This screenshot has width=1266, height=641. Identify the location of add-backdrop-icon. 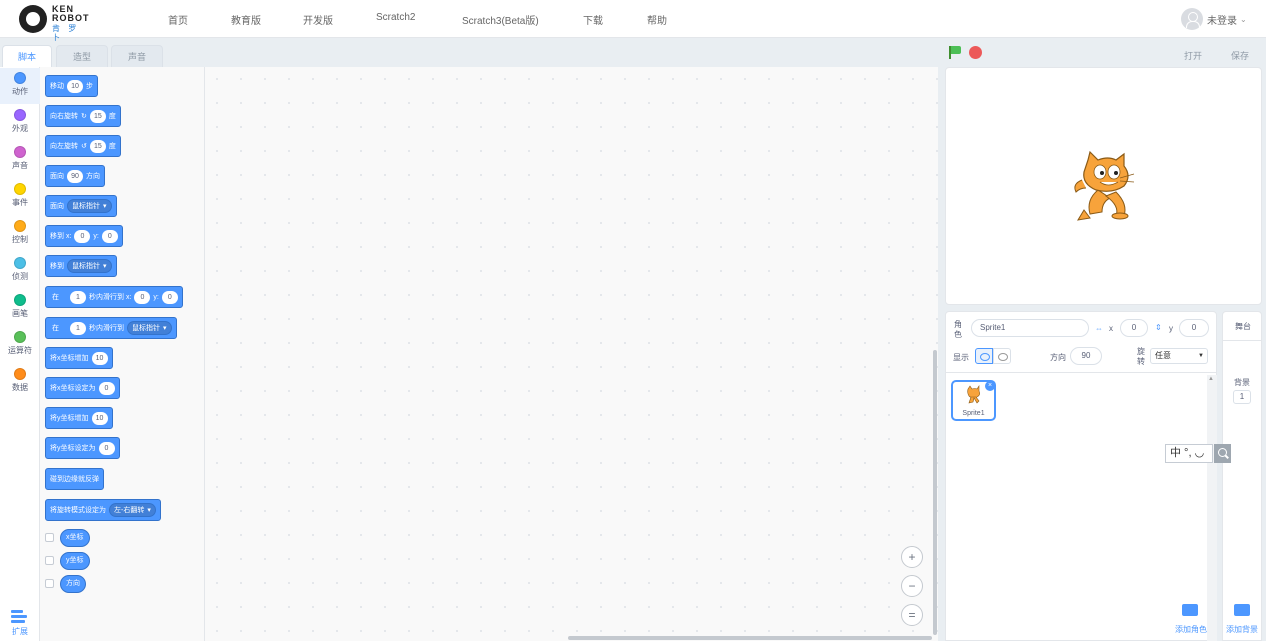
(1242, 610).